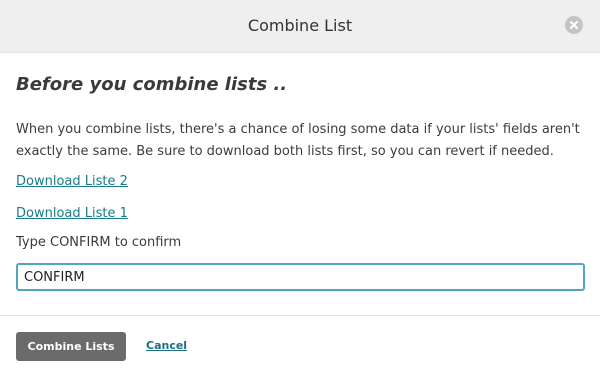 This screenshot has width=600, height=377. I want to click on confirm-label: Type CONFIRM to confirm, so click(99, 242).